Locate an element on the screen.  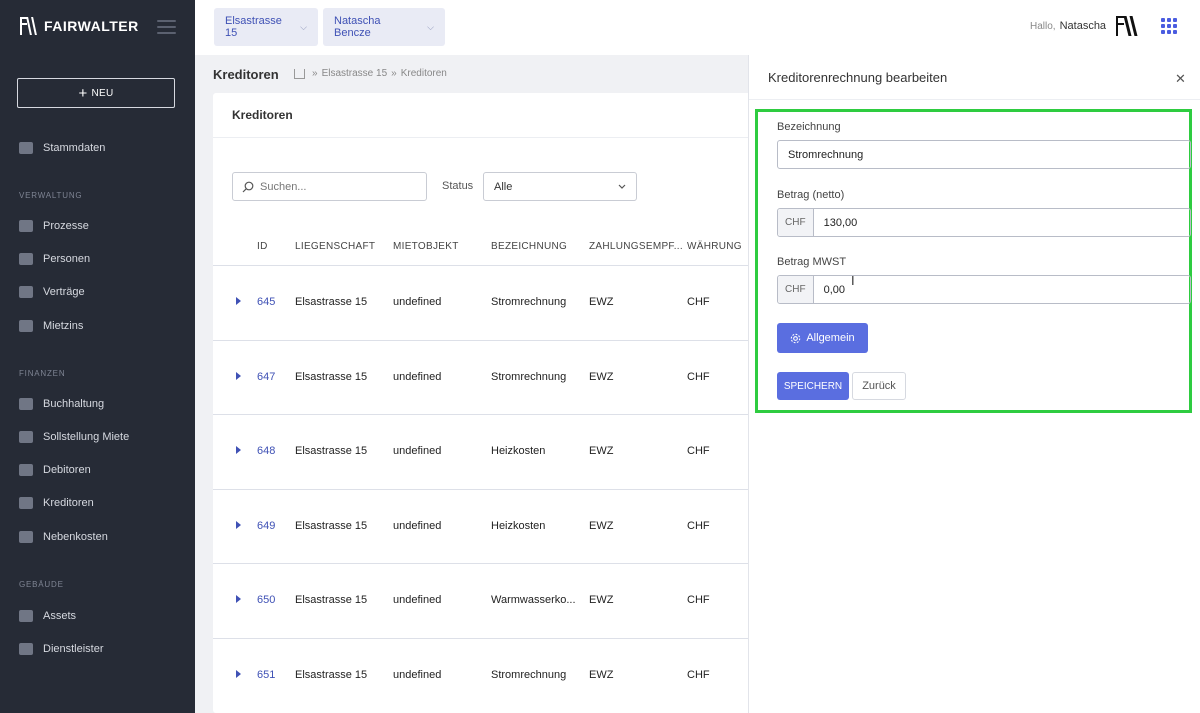
net-currency-addon: CHF is located at coordinates (796, 222).